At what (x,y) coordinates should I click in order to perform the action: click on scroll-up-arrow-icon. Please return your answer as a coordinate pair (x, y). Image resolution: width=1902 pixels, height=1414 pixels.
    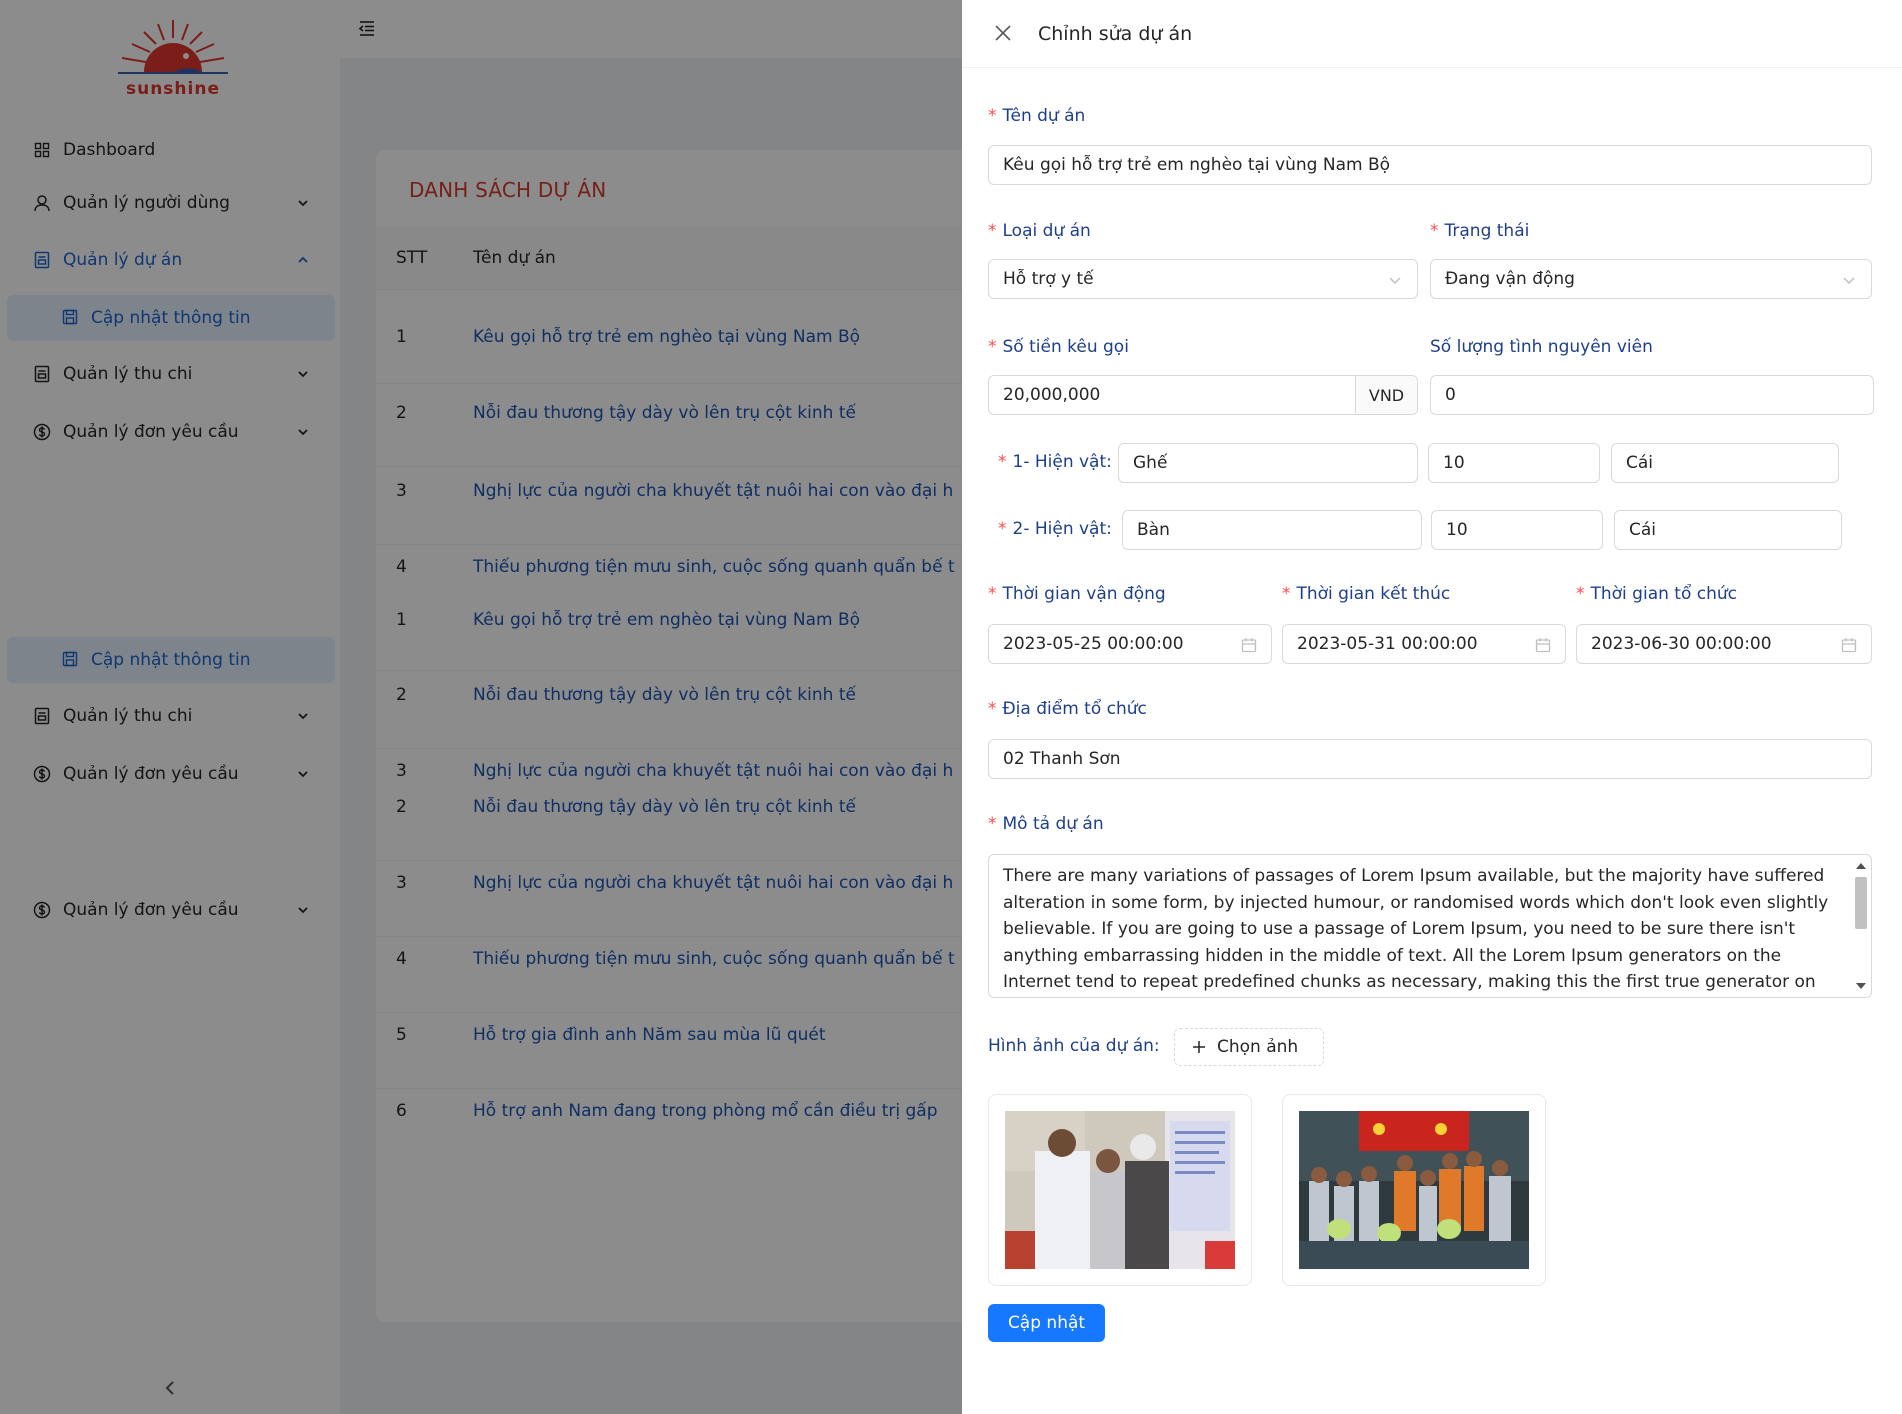
    Looking at the image, I should click on (1861, 866).